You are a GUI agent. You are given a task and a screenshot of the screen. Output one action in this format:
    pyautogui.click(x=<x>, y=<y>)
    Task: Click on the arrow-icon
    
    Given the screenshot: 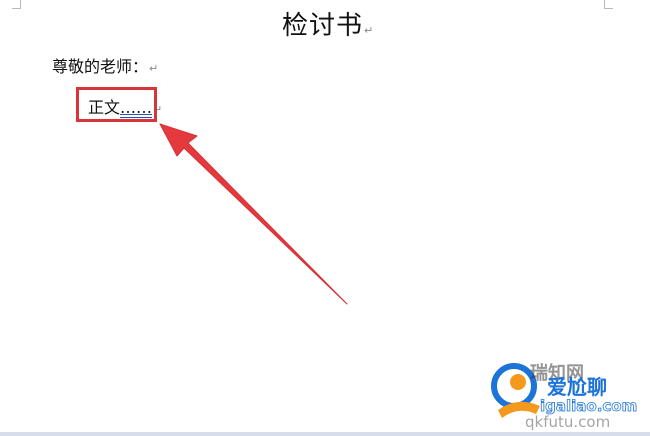 What is the action you would take?
    pyautogui.click(x=253, y=214)
    